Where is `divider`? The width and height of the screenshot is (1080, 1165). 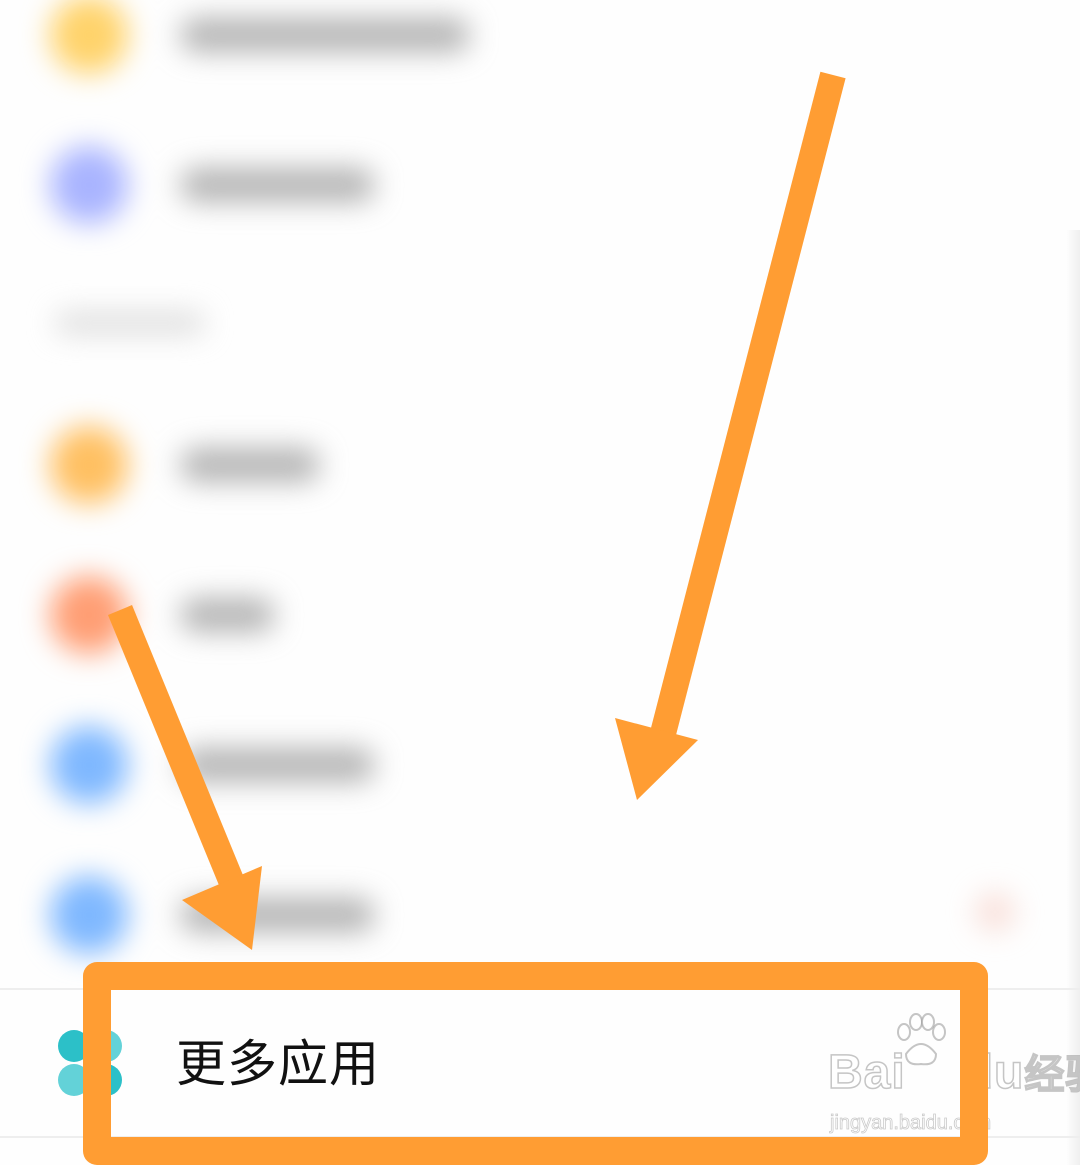 divider is located at coordinates (540, 1137).